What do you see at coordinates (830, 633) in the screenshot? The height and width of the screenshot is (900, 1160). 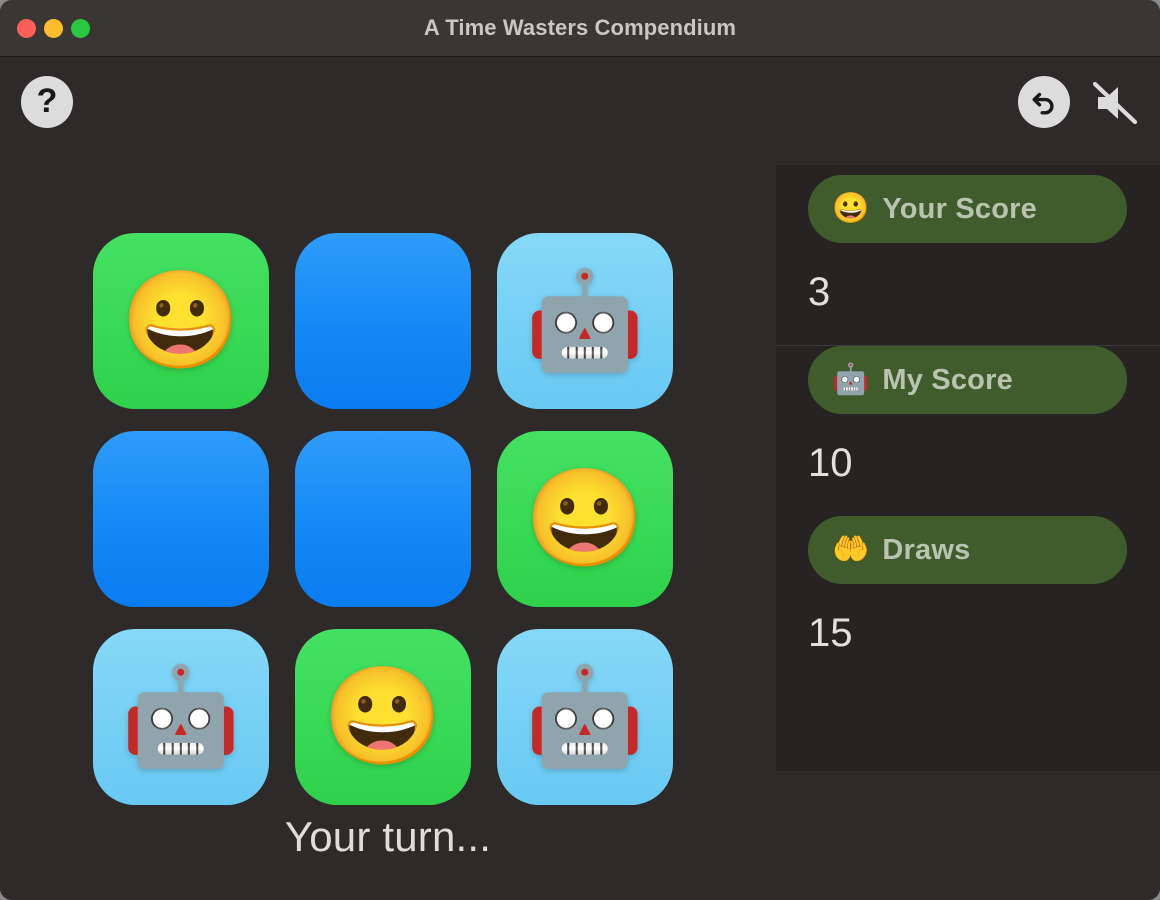 I see `score-value: 15` at bounding box center [830, 633].